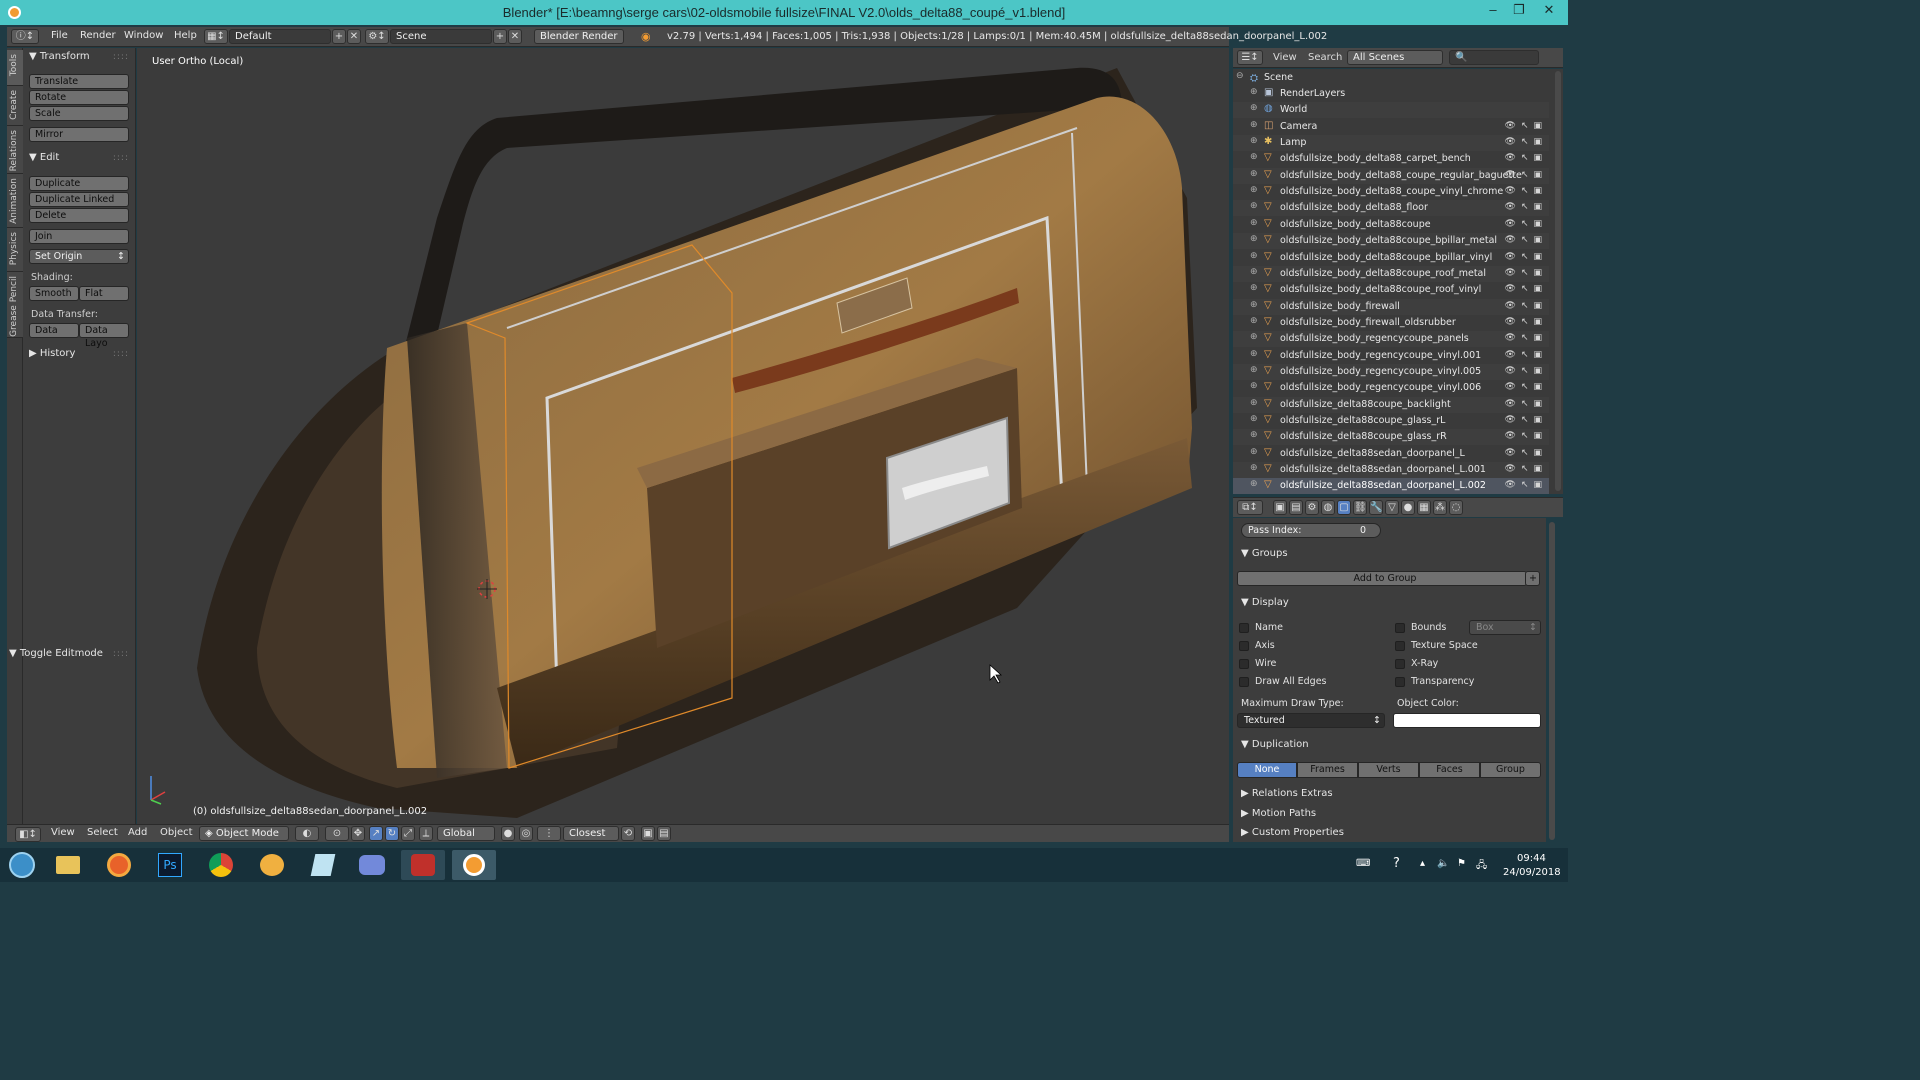  Describe the element at coordinates (1244, 646) in the screenshot. I see `display-axis-checkbox` at that location.